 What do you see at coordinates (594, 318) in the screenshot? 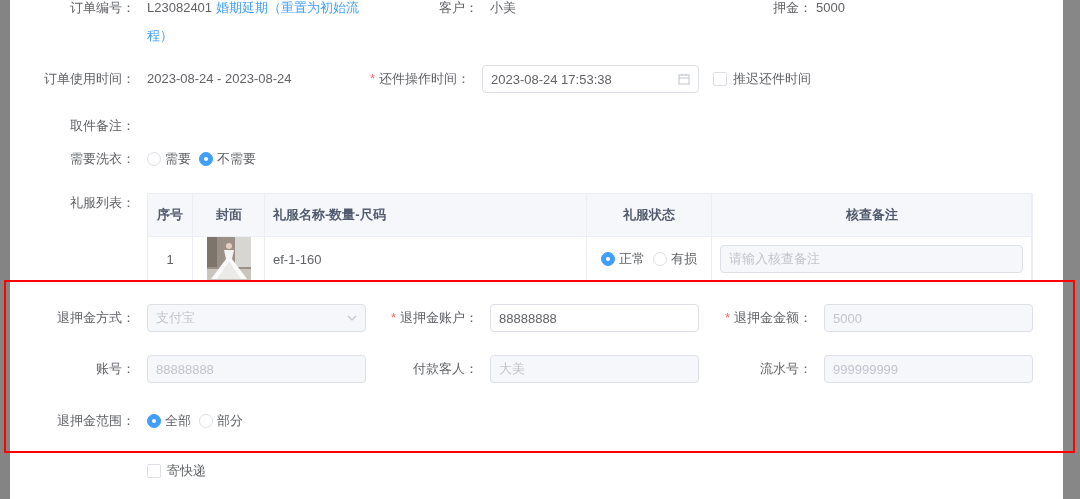
I see `input-field: 88888888` at bounding box center [594, 318].